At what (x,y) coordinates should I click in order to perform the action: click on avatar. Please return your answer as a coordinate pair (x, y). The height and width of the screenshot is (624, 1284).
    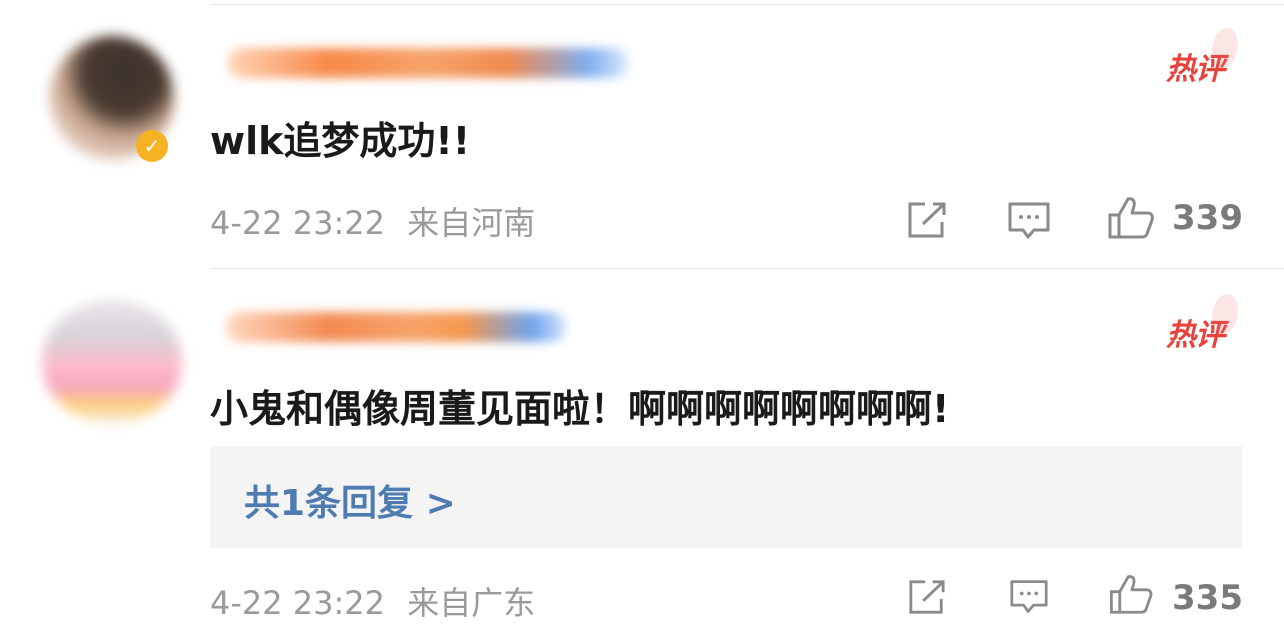
    Looking at the image, I should click on (112, 362).